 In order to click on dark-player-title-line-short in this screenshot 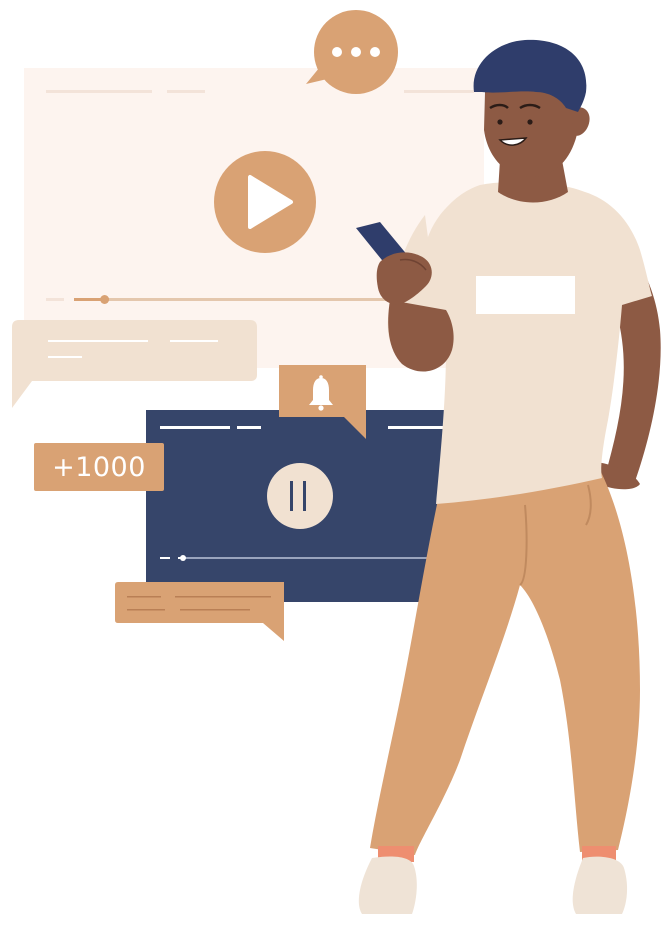, I will do `click(249, 427)`.